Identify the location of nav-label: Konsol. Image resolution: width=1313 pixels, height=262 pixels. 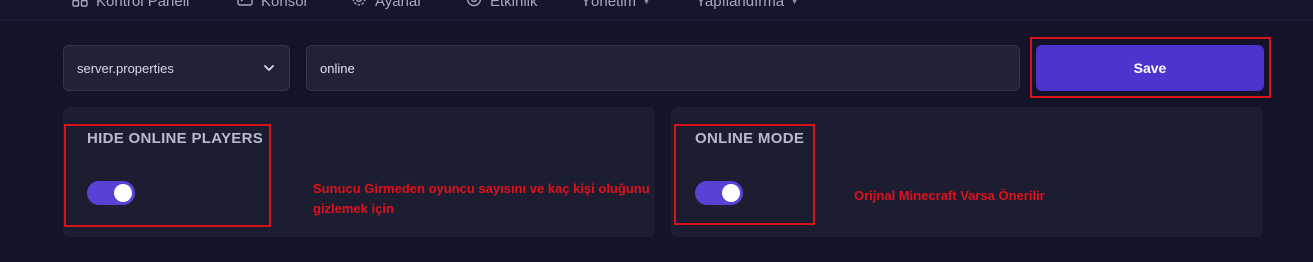
(284, 5).